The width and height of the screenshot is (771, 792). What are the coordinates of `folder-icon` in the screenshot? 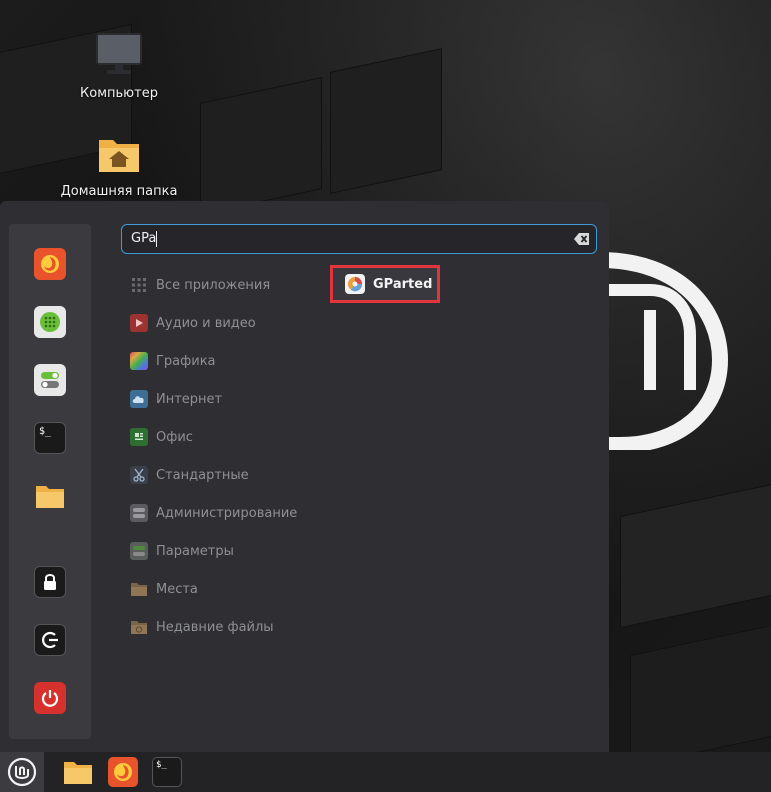 It's located at (139, 589).